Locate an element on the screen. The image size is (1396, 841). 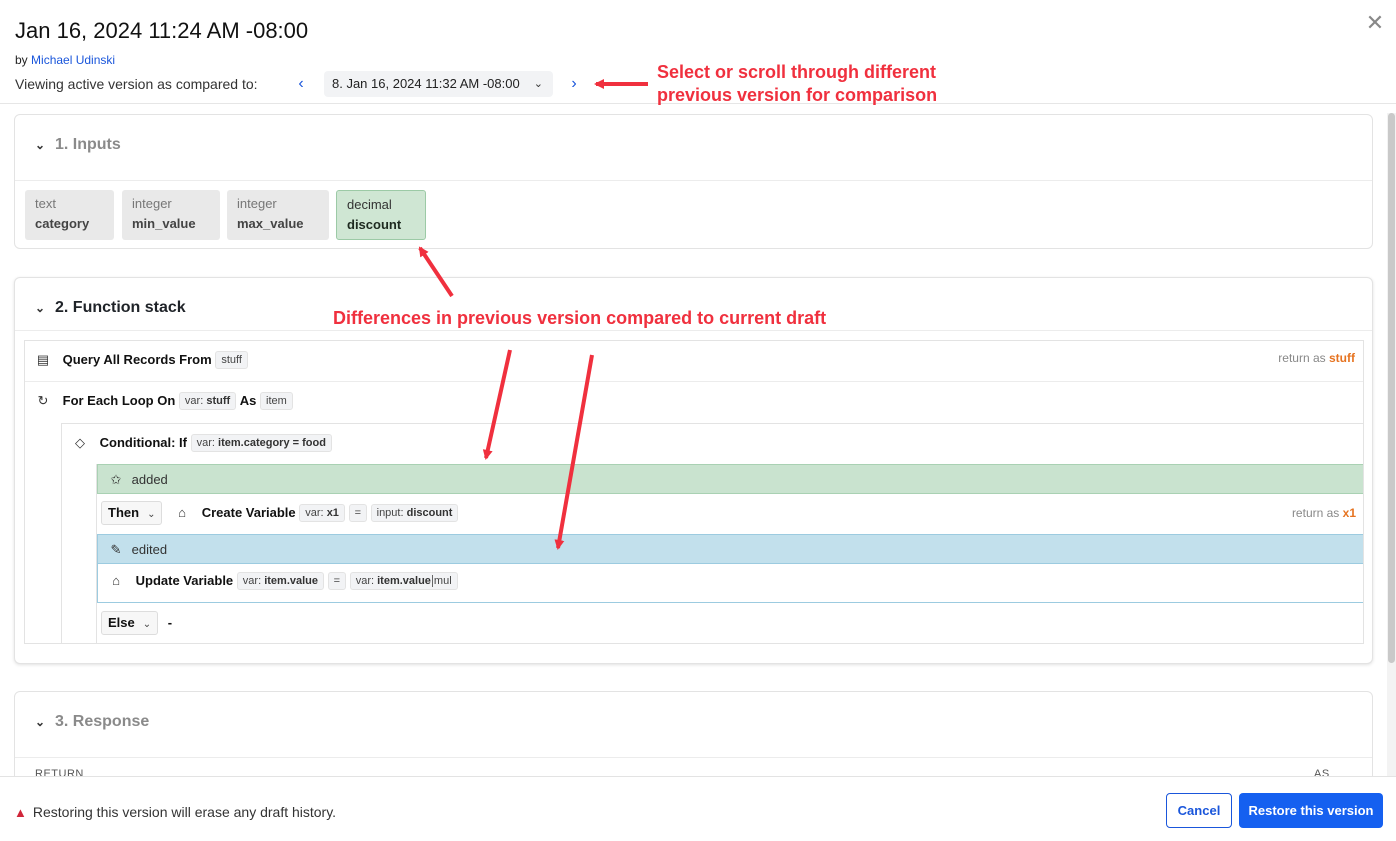
annotation-line: Select or scroll through different is located at coordinates (797, 72).